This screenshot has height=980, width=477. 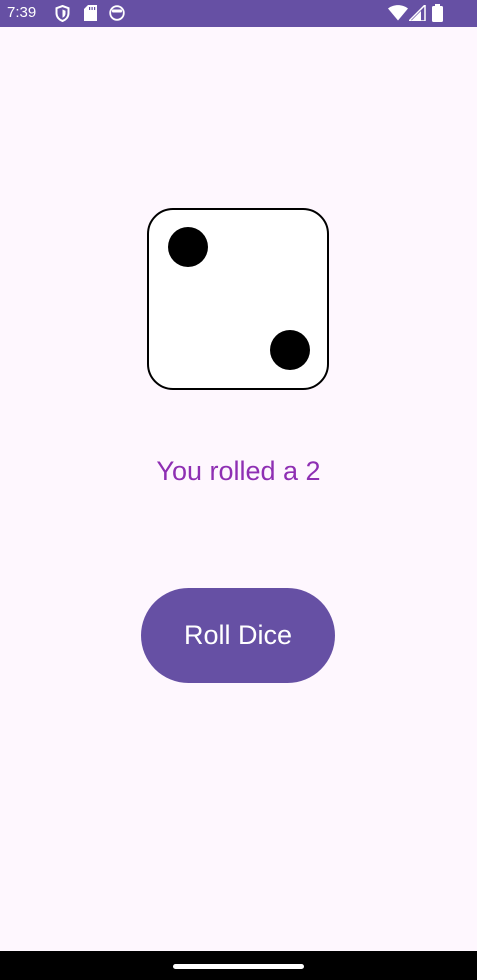 What do you see at coordinates (90, 13) in the screenshot?
I see `sd-card-icon` at bounding box center [90, 13].